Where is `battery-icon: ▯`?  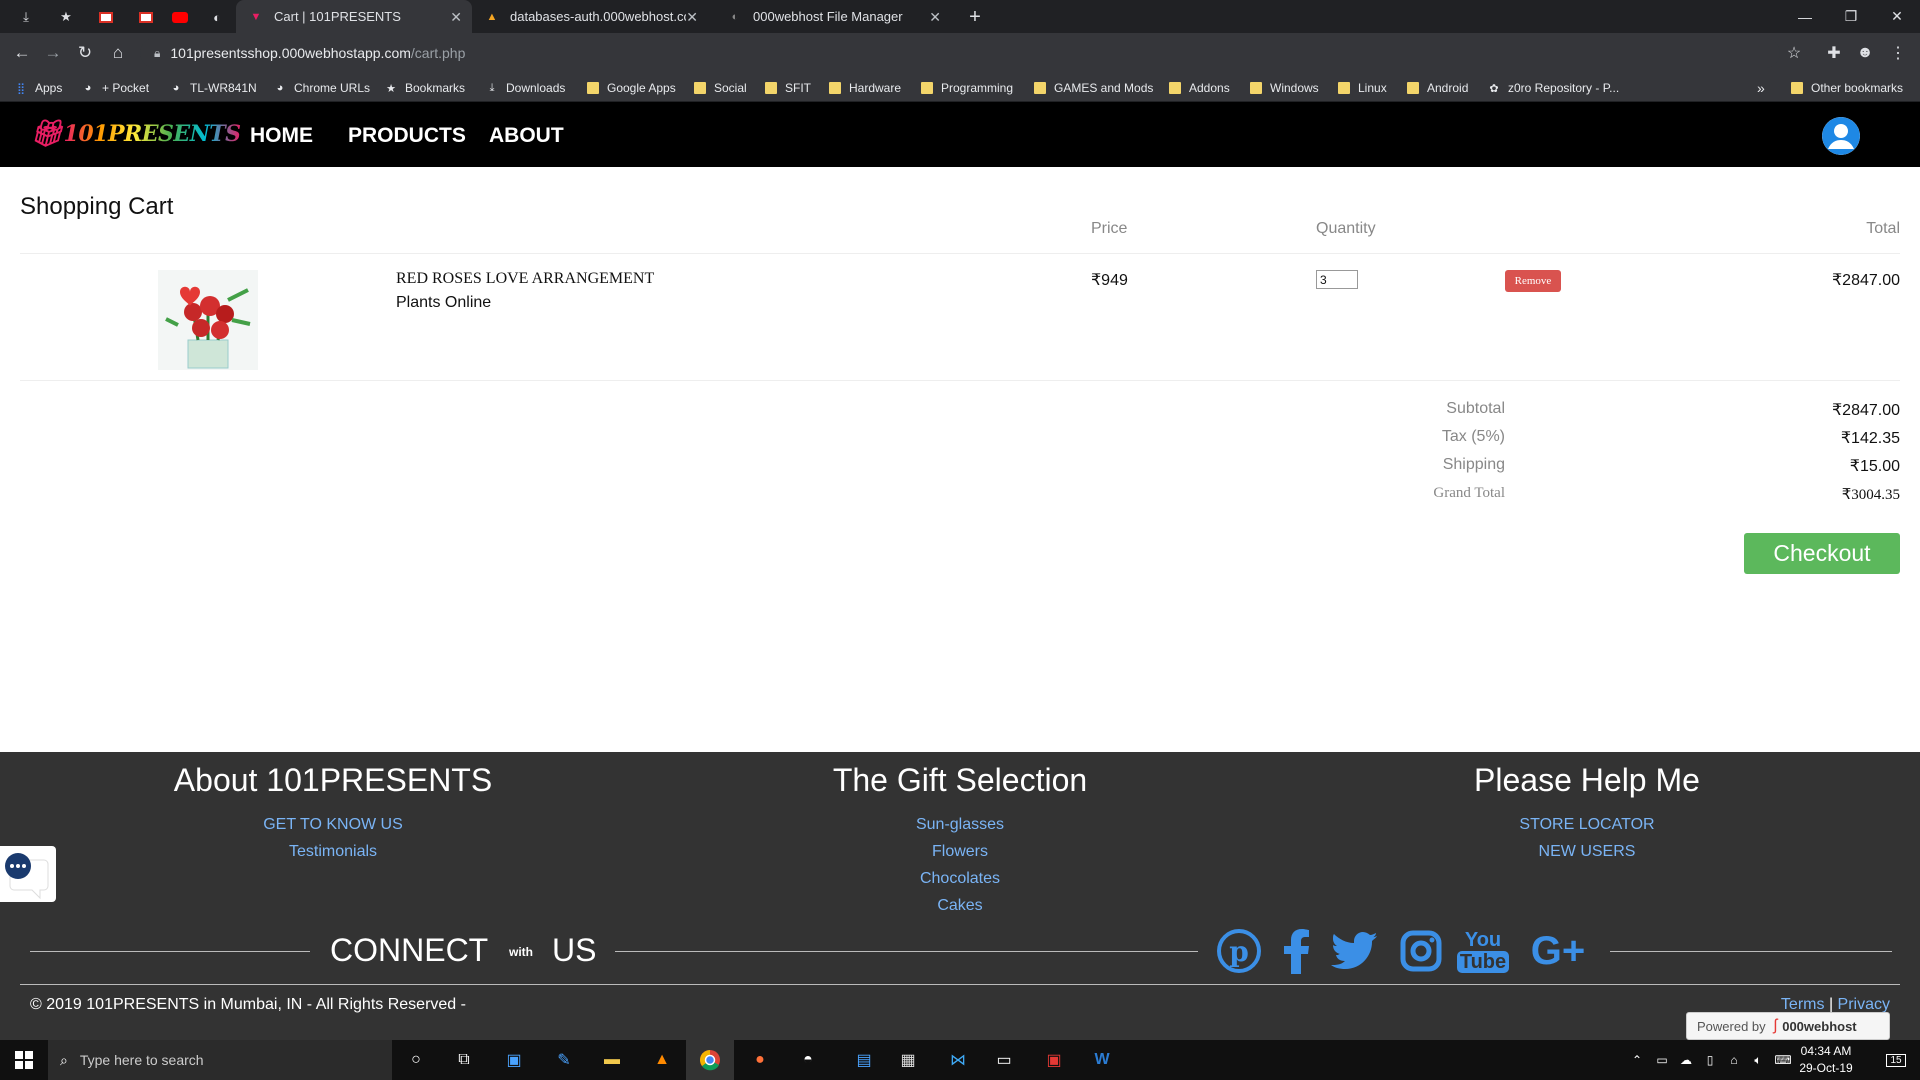
battery-icon: ▯ is located at coordinates (1710, 1060).